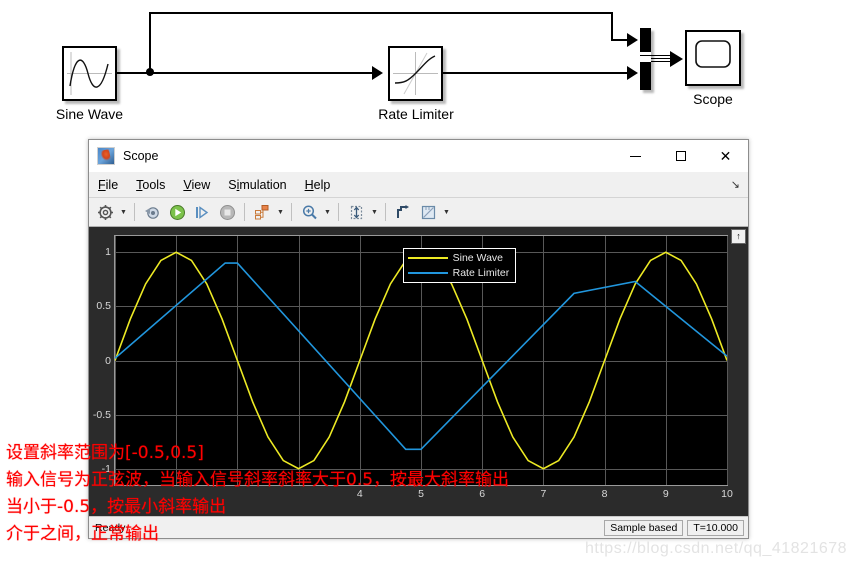  I want to click on chart-legend: Sine Wave Rate Limiter, so click(459, 265).